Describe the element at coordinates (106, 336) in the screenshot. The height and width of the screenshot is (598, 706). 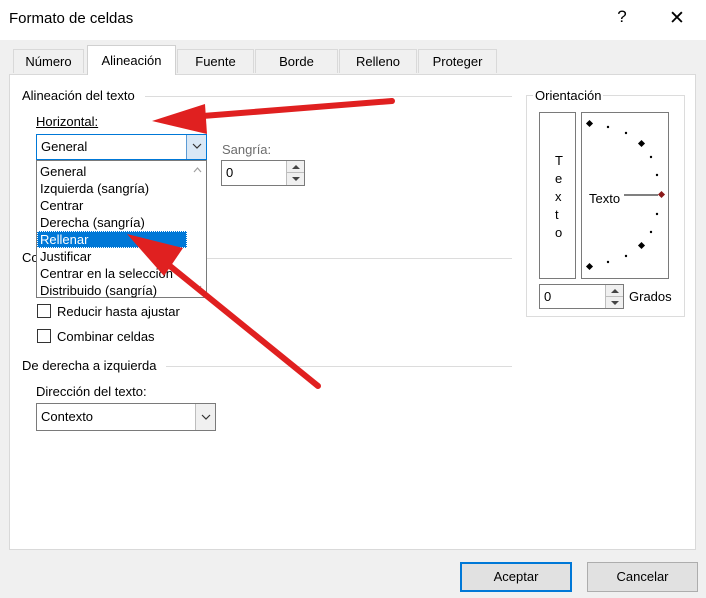
I see `merge-cells-label: Combinar celdas` at that location.